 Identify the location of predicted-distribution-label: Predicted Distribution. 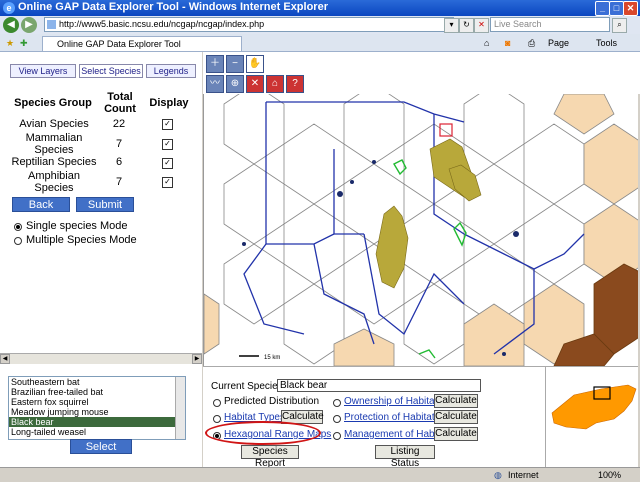
(272, 401).